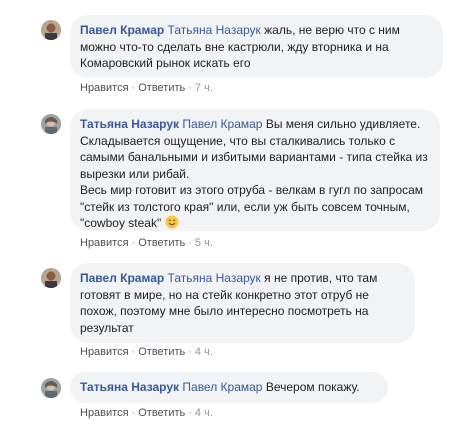 The image size is (471, 432). I want to click on smile-emoji-icon, so click(172, 222).